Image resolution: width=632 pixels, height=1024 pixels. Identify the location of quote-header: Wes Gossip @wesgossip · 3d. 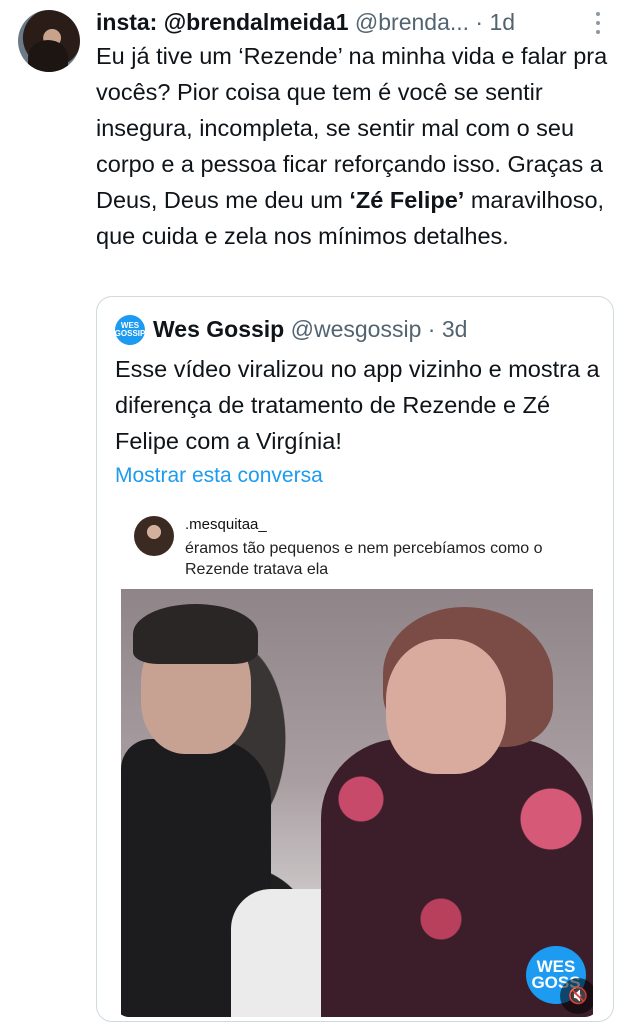
(378, 329).